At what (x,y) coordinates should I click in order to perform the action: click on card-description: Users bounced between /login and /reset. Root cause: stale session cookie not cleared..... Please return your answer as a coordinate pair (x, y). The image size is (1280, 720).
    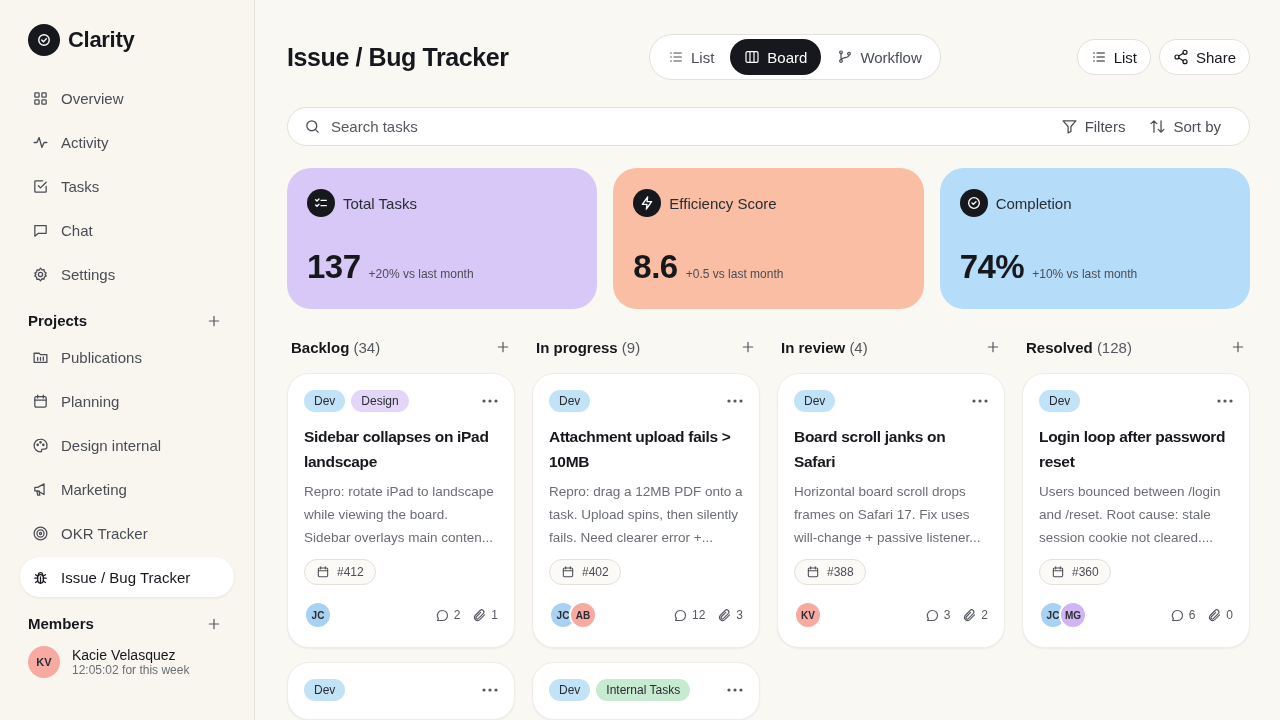
    Looking at the image, I should click on (1130, 515).